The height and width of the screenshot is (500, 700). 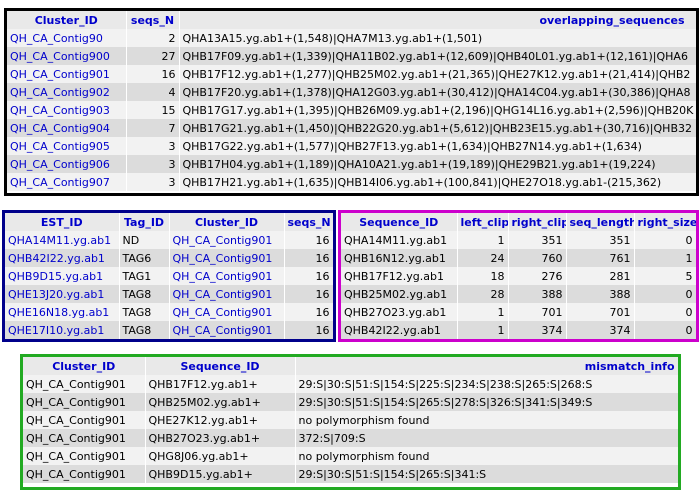 I want to click on seqs-n-cell: 2, so click(x=153, y=38).